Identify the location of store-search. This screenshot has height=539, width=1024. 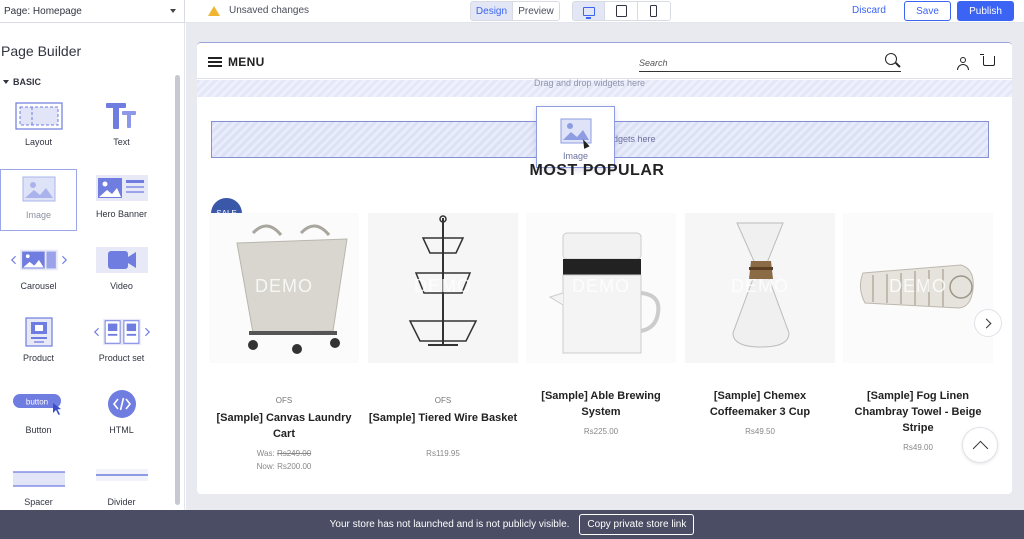
(770, 62).